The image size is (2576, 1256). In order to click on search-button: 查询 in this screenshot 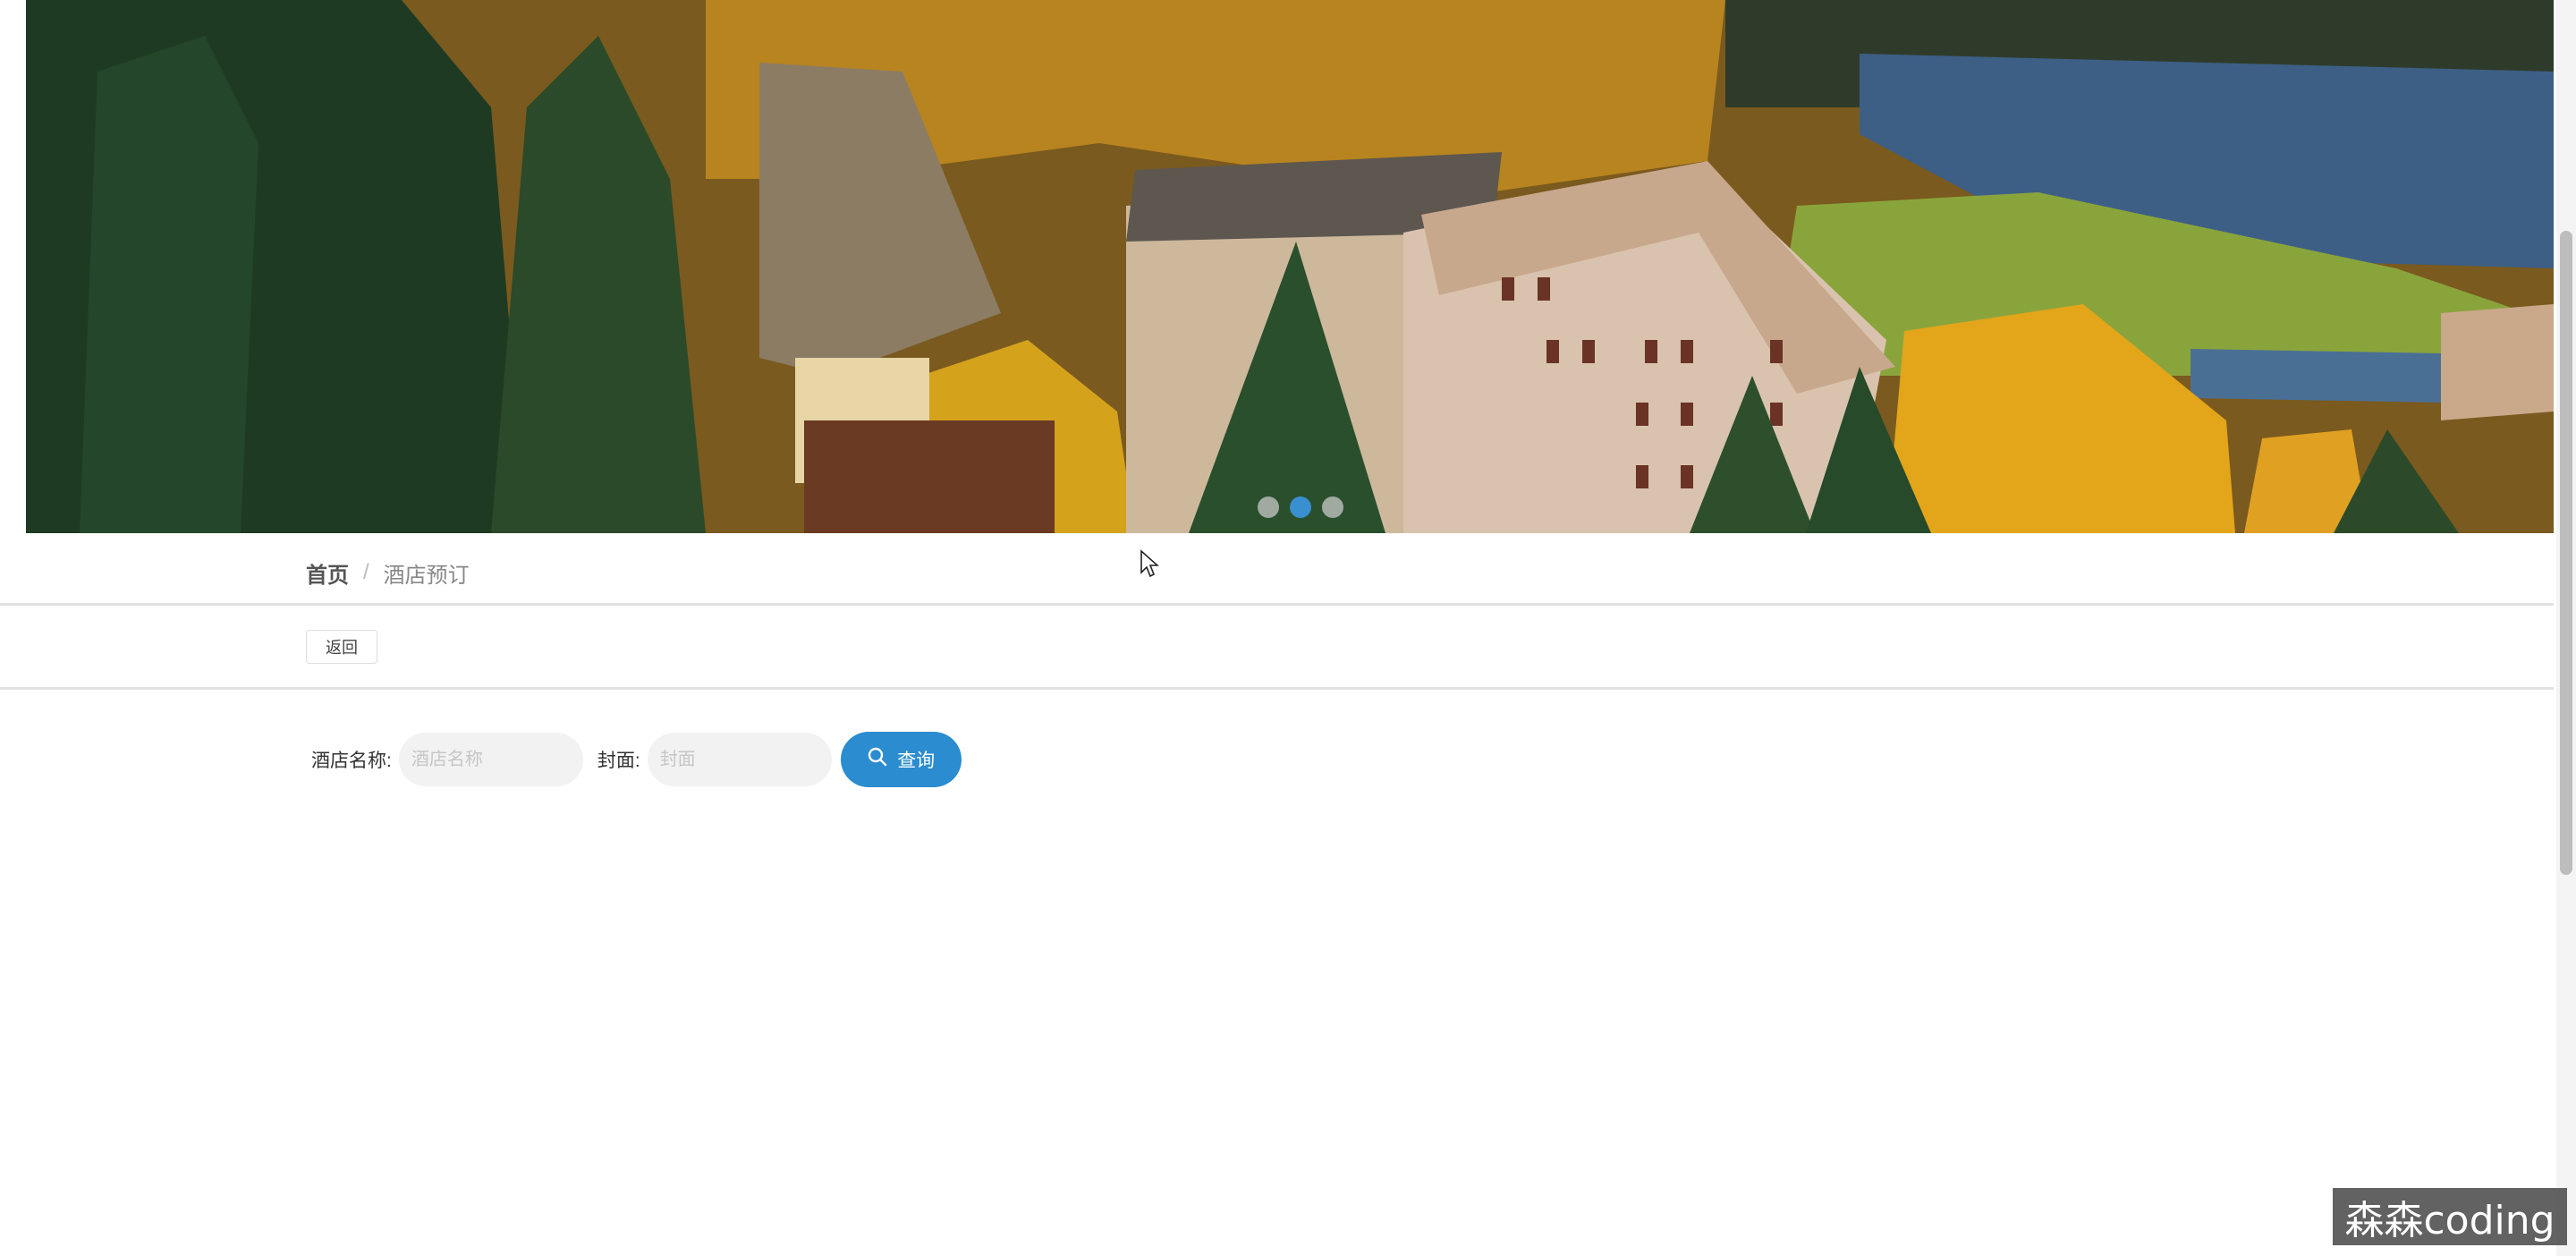, I will do `click(901, 760)`.